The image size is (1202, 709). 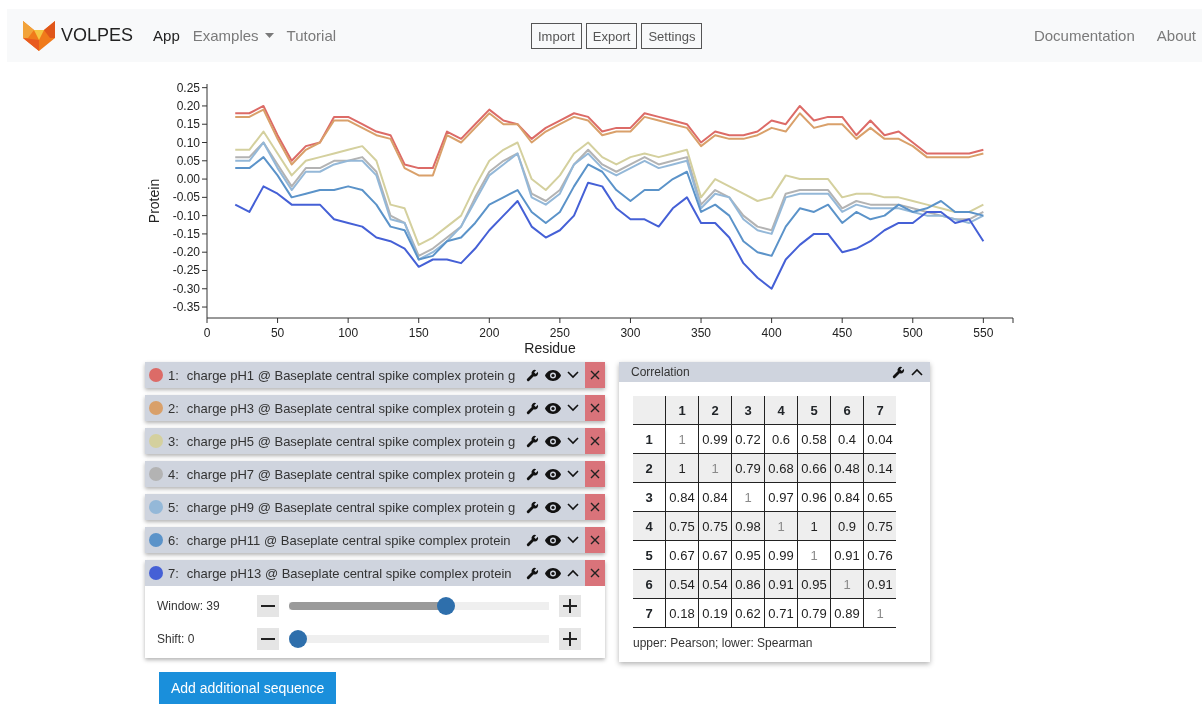 What do you see at coordinates (748, 410) in the screenshot?
I see `column-header: 3` at bounding box center [748, 410].